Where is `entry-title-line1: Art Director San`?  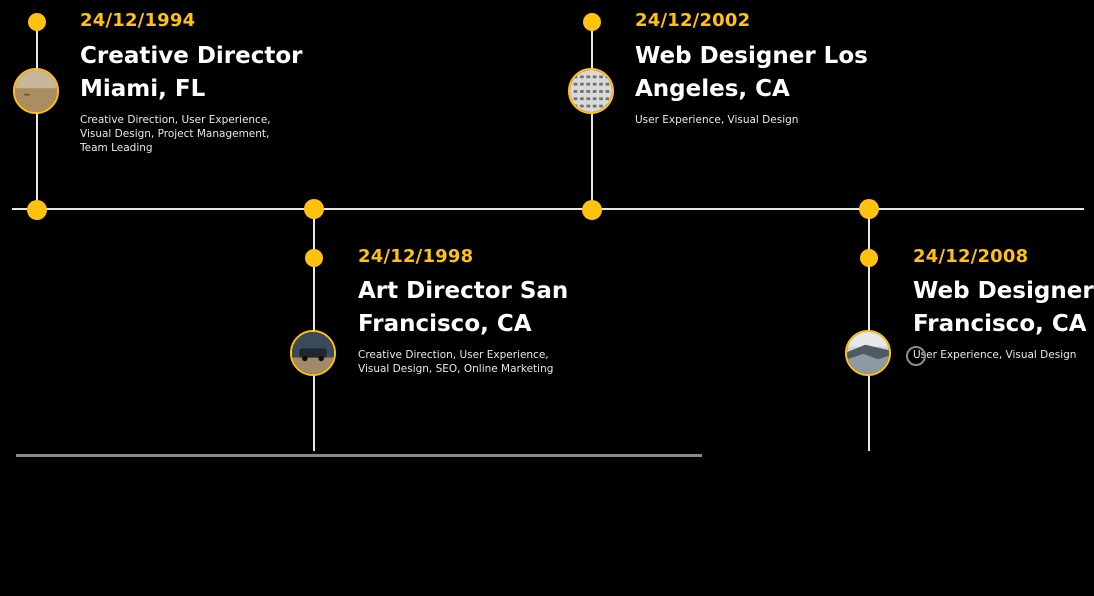
entry-title-line1: Art Director San is located at coordinates (463, 291).